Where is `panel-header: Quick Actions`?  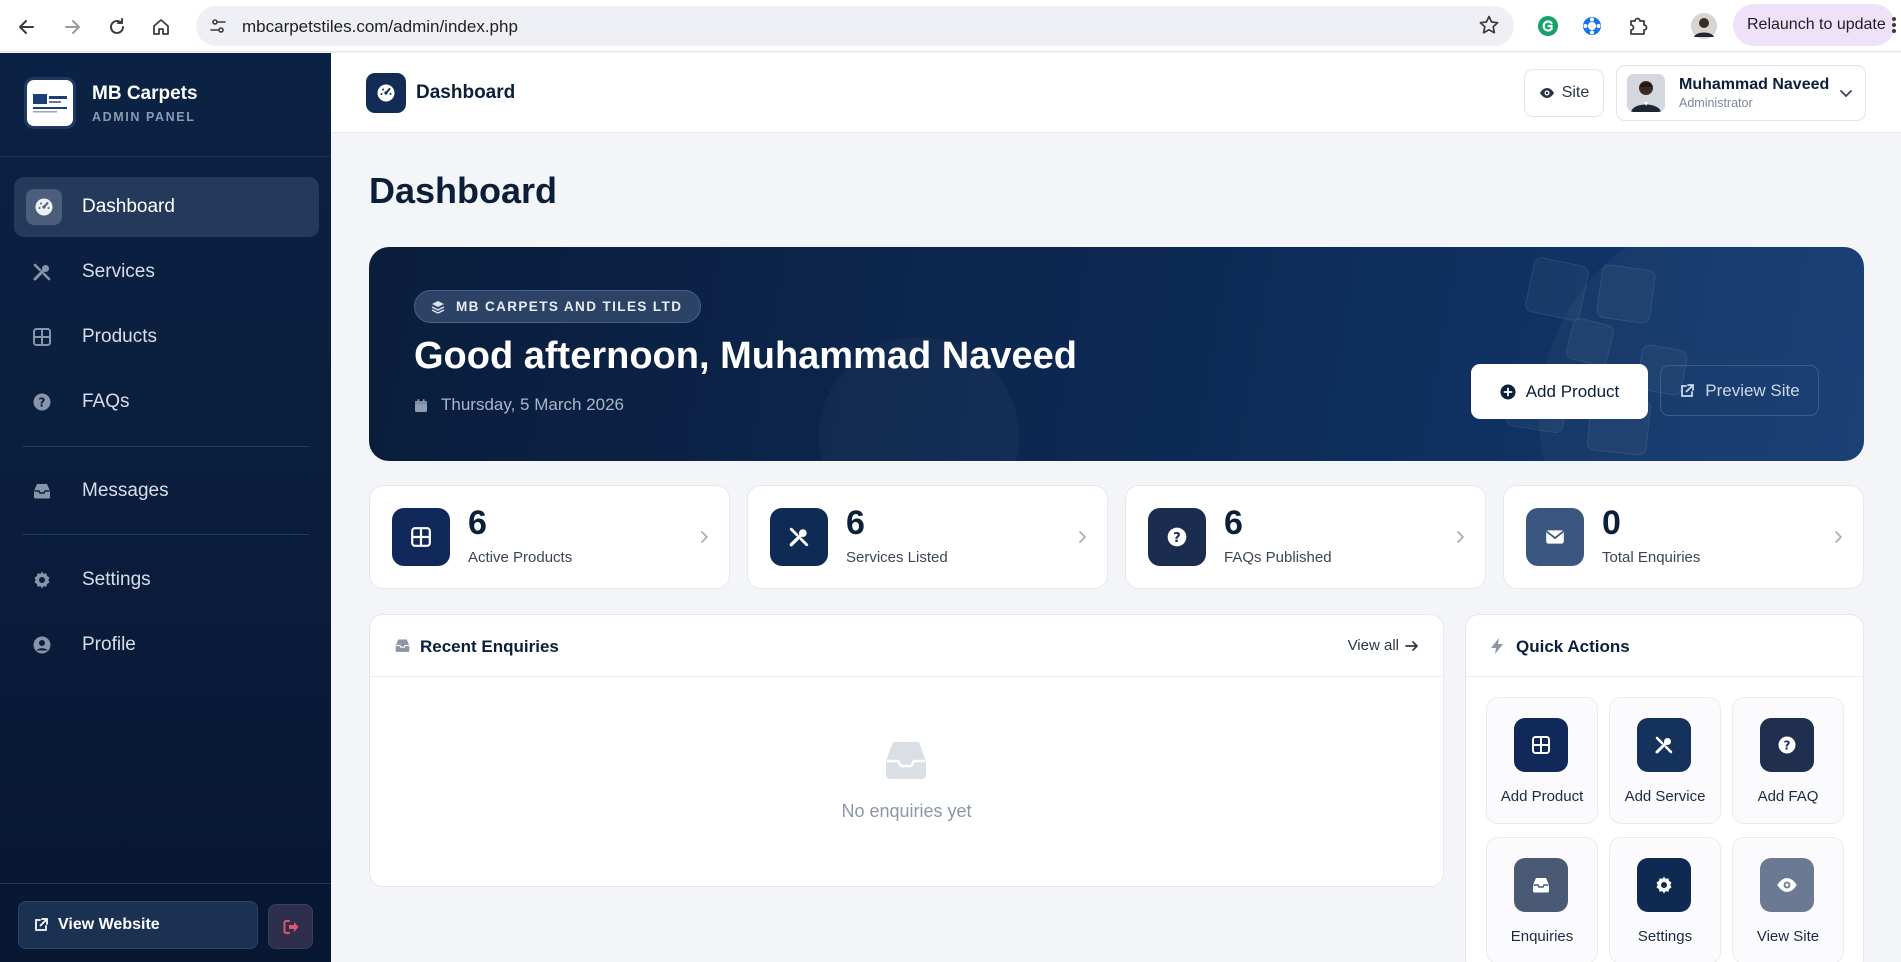
panel-header: Quick Actions is located at coordinates (1664, 646).